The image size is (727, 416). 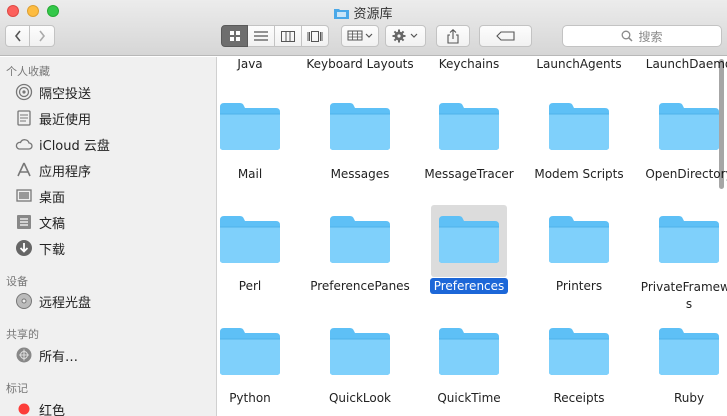 I want to click on downloads-icon, so click(x=24, y=248).